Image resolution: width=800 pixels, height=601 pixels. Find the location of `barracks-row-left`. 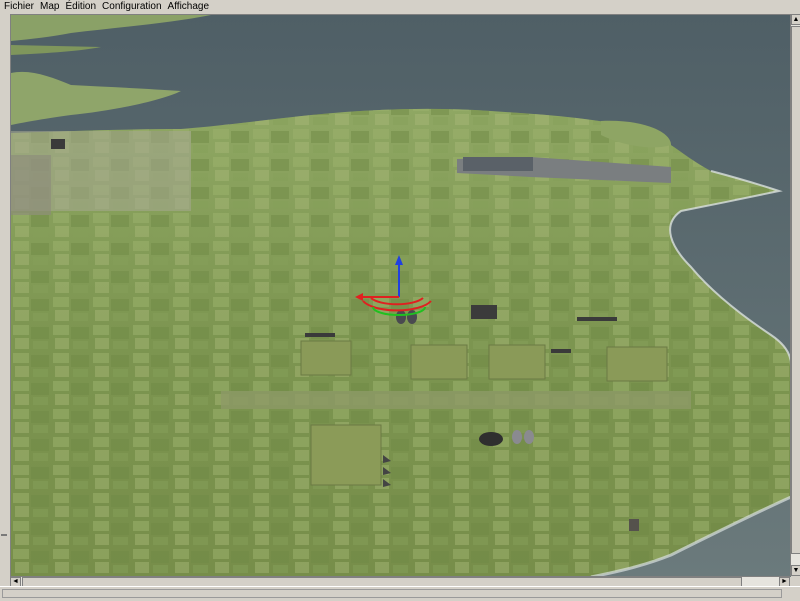

barracks-row-left is located at coordinates (320, 335).